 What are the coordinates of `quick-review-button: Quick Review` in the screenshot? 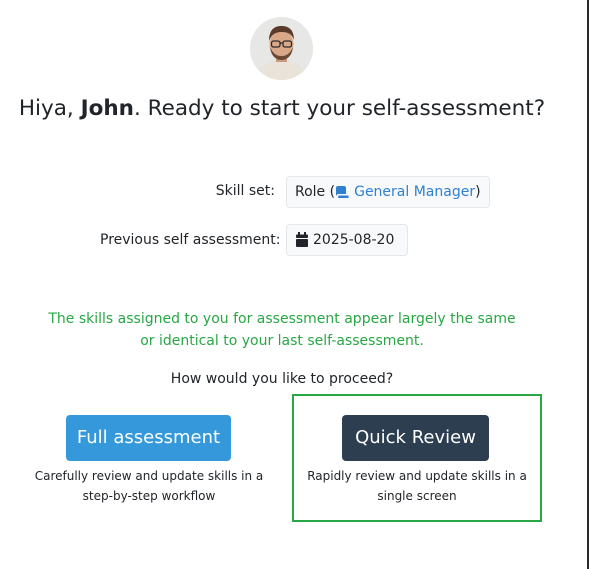 It's located at (415, 438).